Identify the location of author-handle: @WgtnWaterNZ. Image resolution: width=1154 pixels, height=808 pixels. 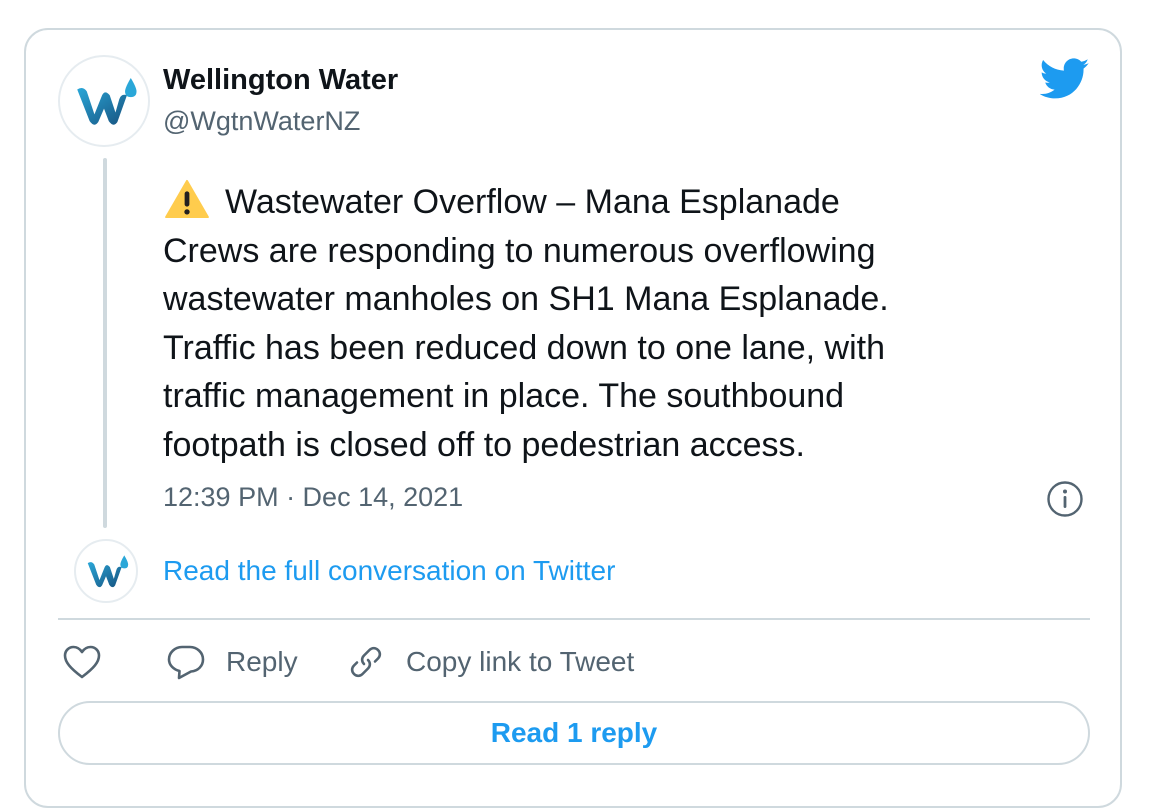
(261, 121).